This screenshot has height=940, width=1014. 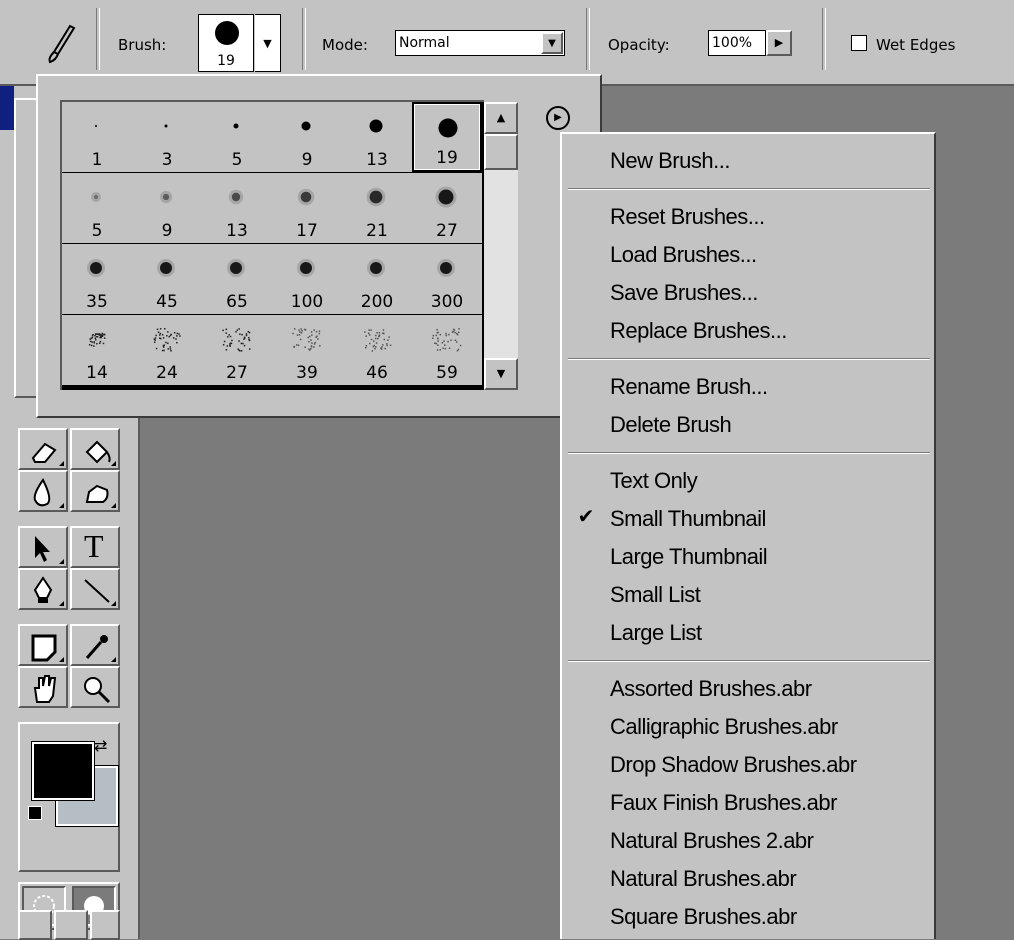 I want to click on menu-item-faux-finish-brushes: Faux Finish Brushes.abr, so click(x=723, y=803).